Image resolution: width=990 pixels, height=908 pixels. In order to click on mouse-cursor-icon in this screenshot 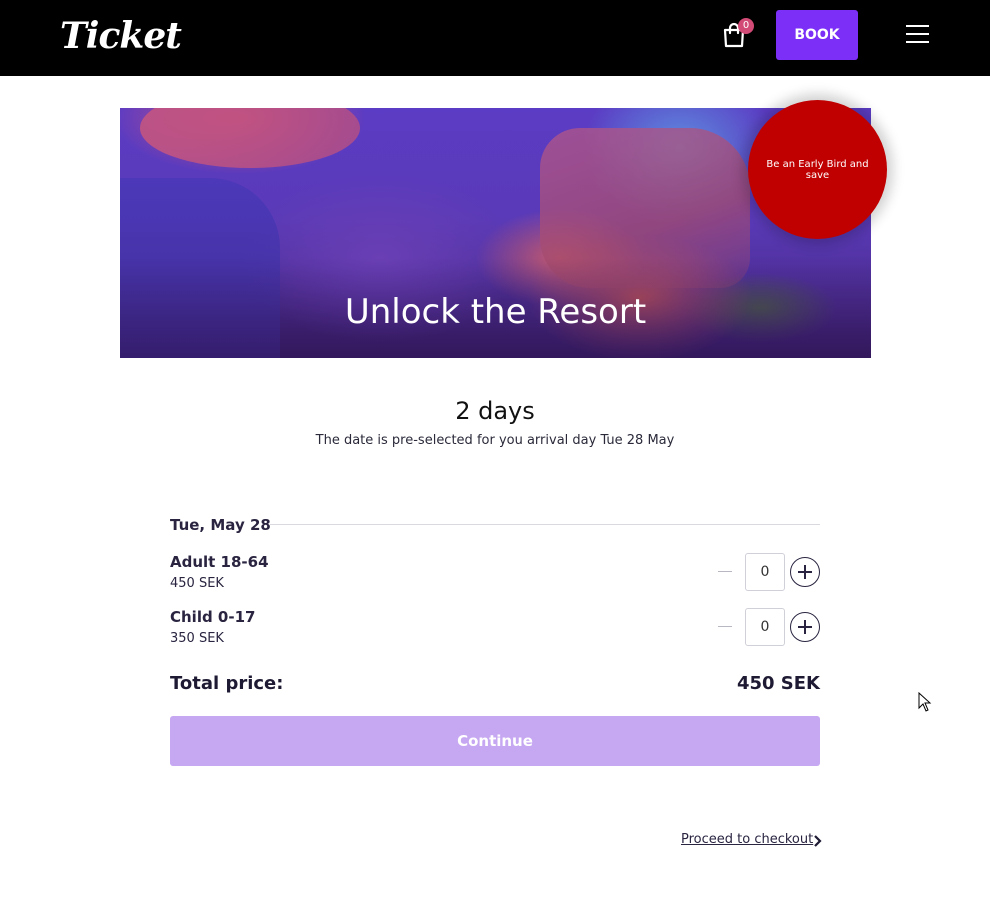, I will do `click(925, 702)`.